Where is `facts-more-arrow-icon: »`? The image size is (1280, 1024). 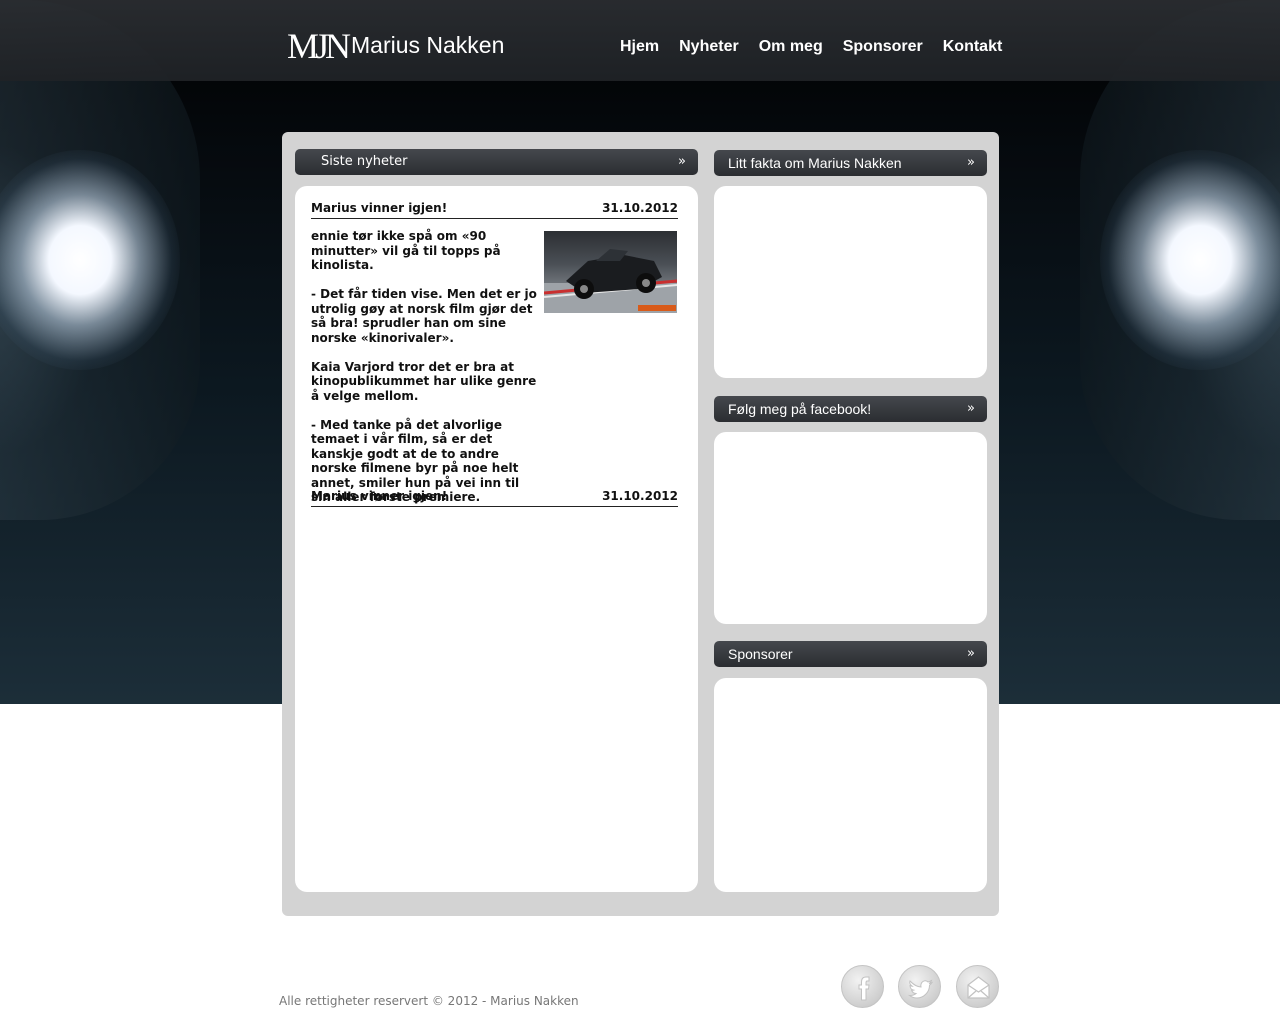
facts-more-arrow-icon: » is located at coordinates (971, 163).